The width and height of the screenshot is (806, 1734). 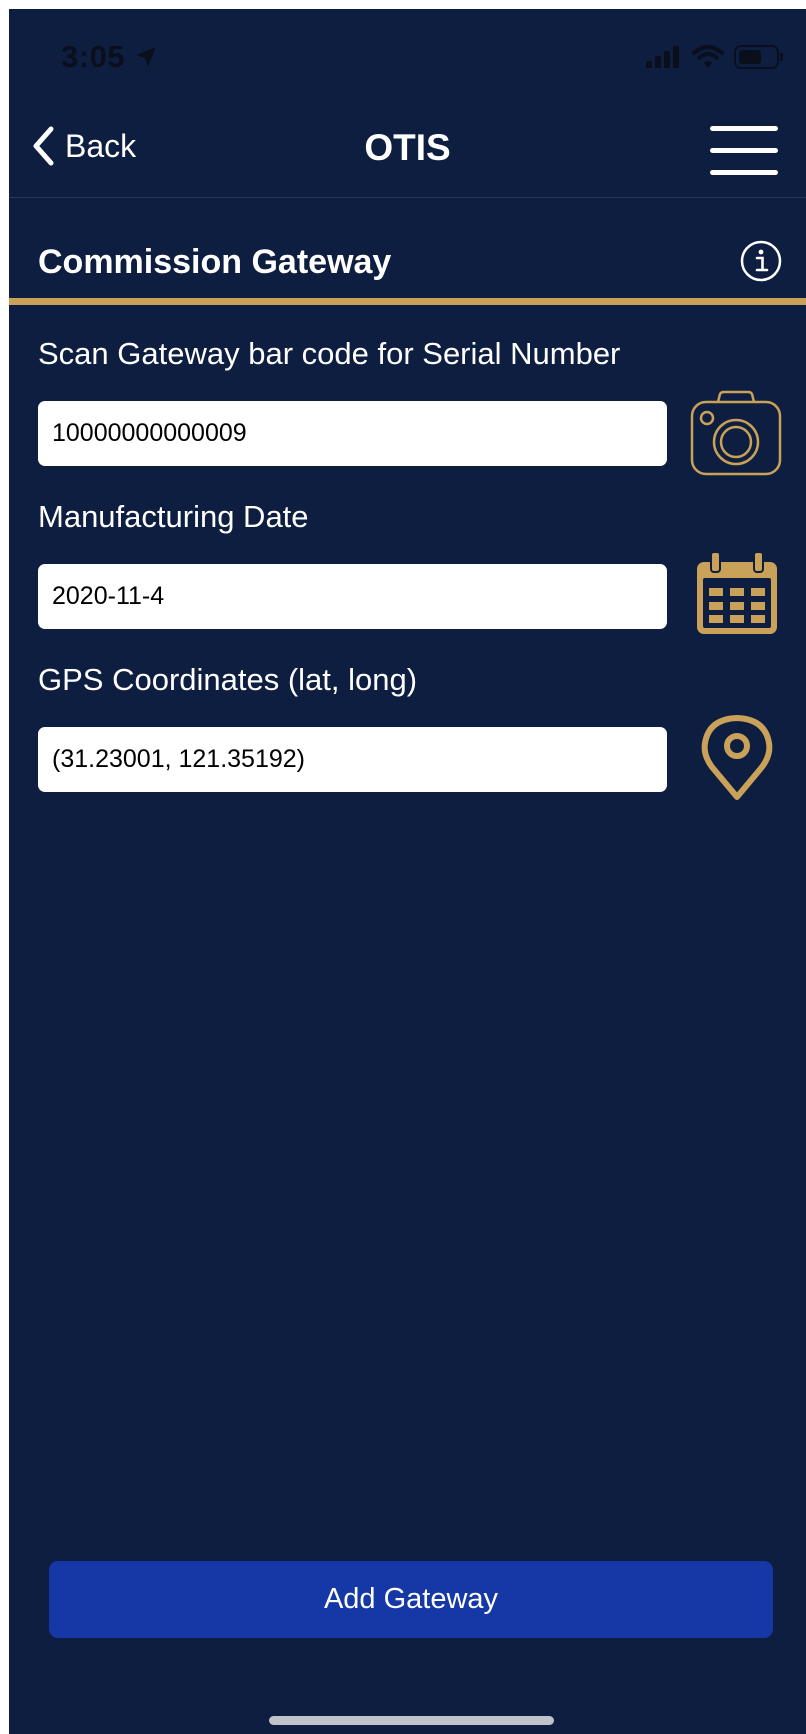 I want to click on gps-coordinates-input, so click(x=352, y=759).